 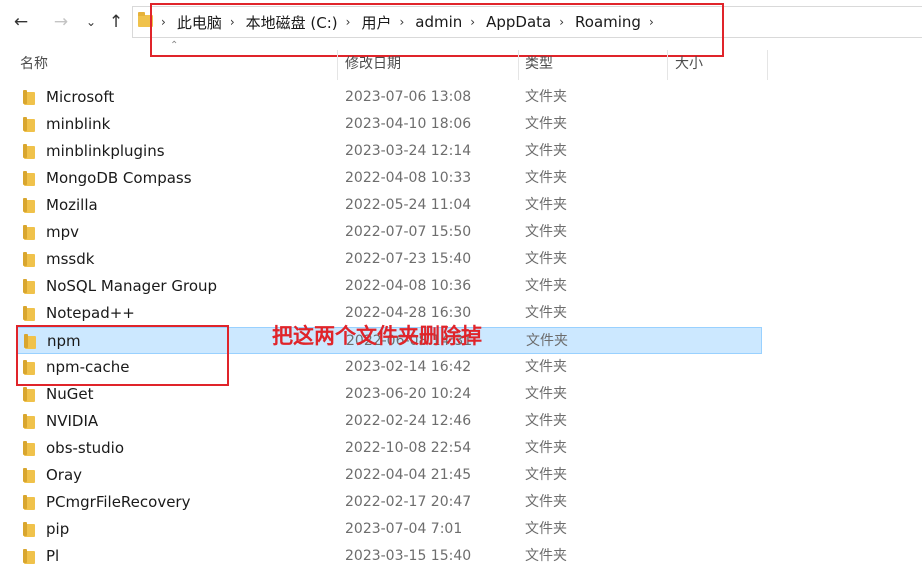 I want to click on file-date: 2022-05-24 11:04, so click(x=408, y=205).